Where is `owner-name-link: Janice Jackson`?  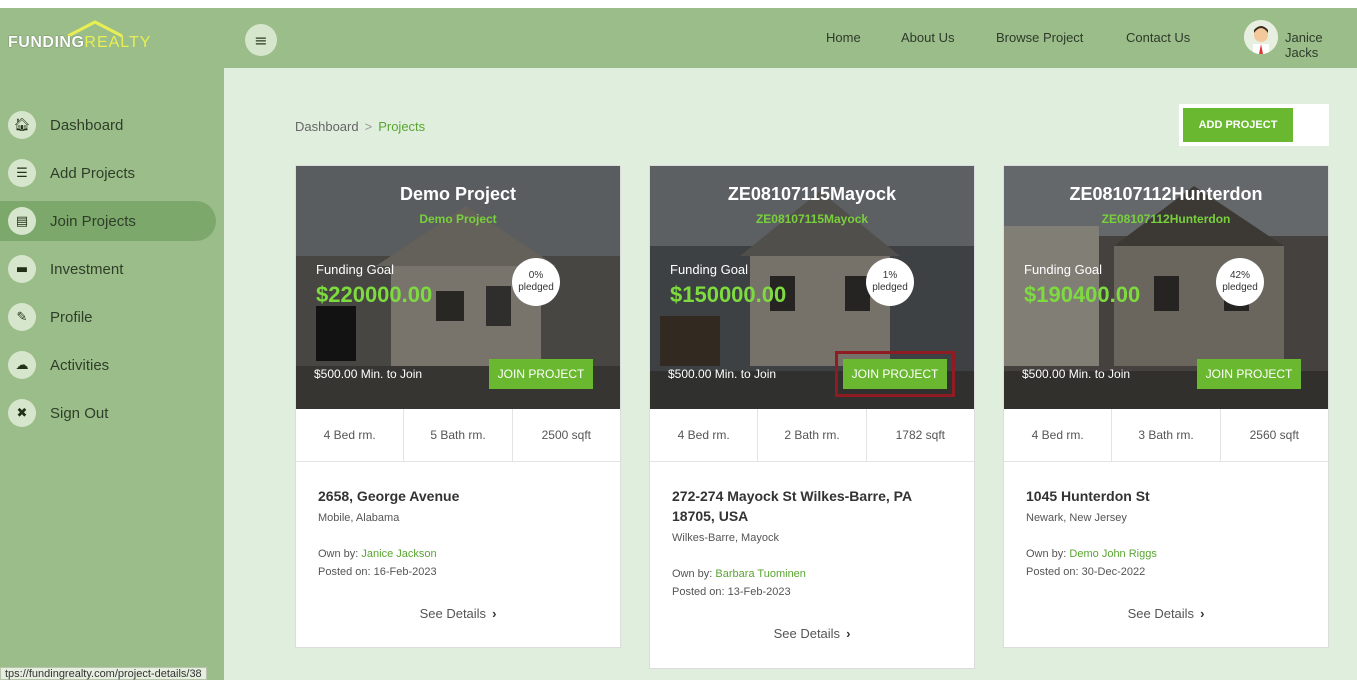
owner-name-link: Janice Jackson is located at coordinates (398, 554).